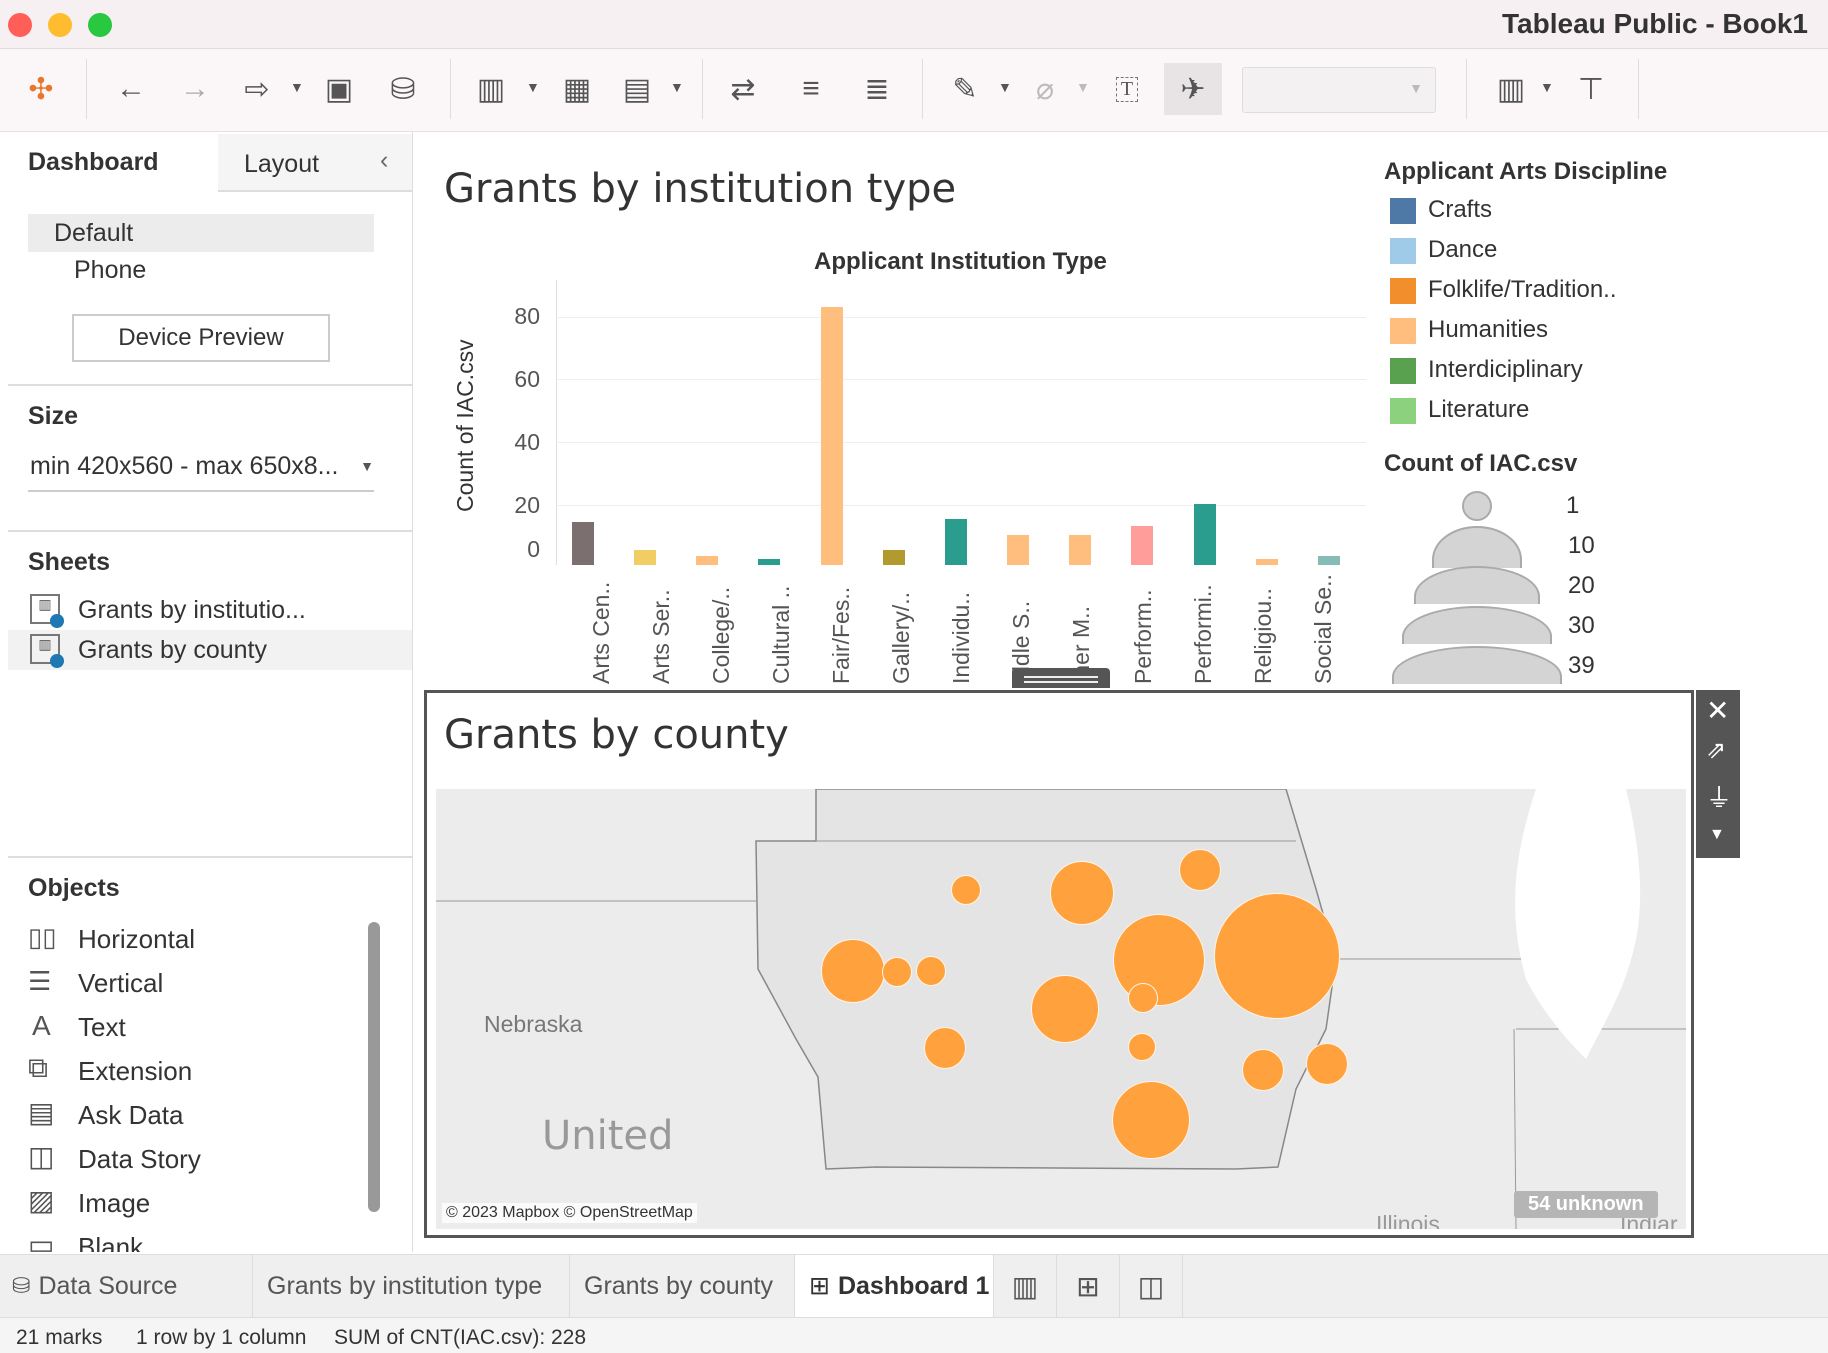  Describe the element at coordinates (201, 468) in the screenshot. I see `size-dropdown: min 420x560 - max 650x8... ▼` at that location.